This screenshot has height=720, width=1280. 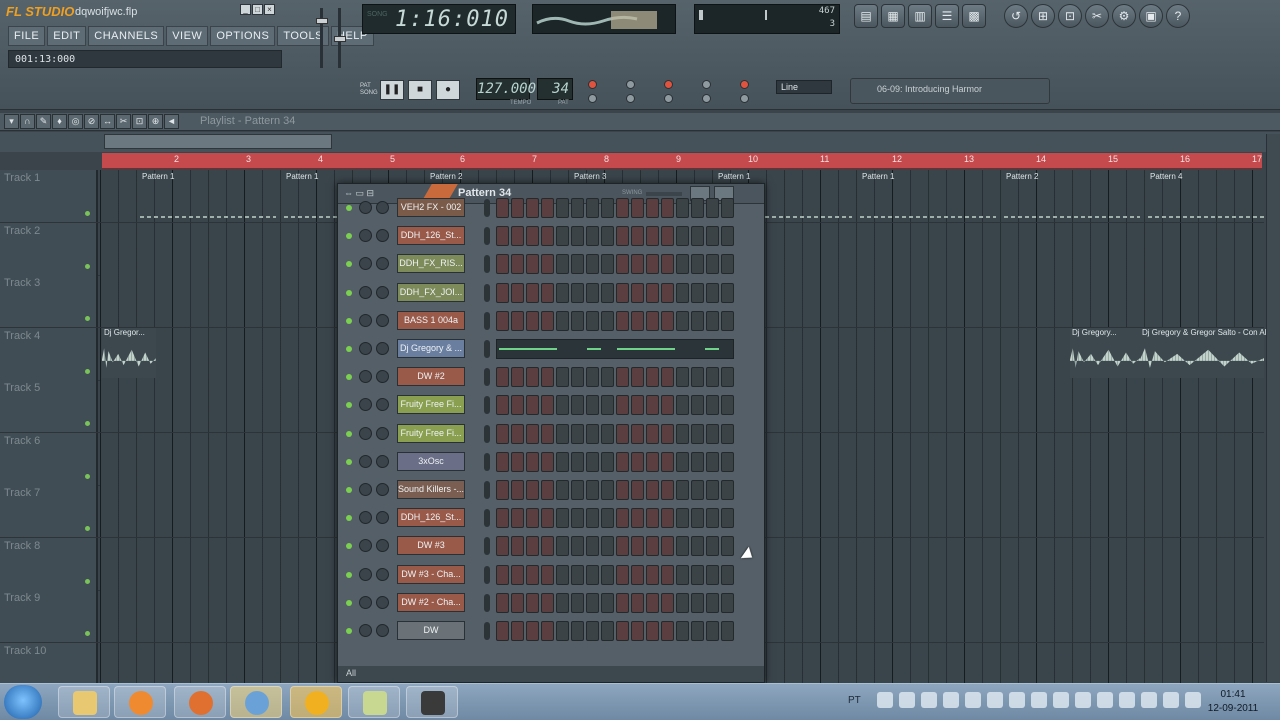 What do you see at coordinates (431, 546) in the screenshot?
I see `channel-name-button: DW #3` at bounding box center [431, 546].